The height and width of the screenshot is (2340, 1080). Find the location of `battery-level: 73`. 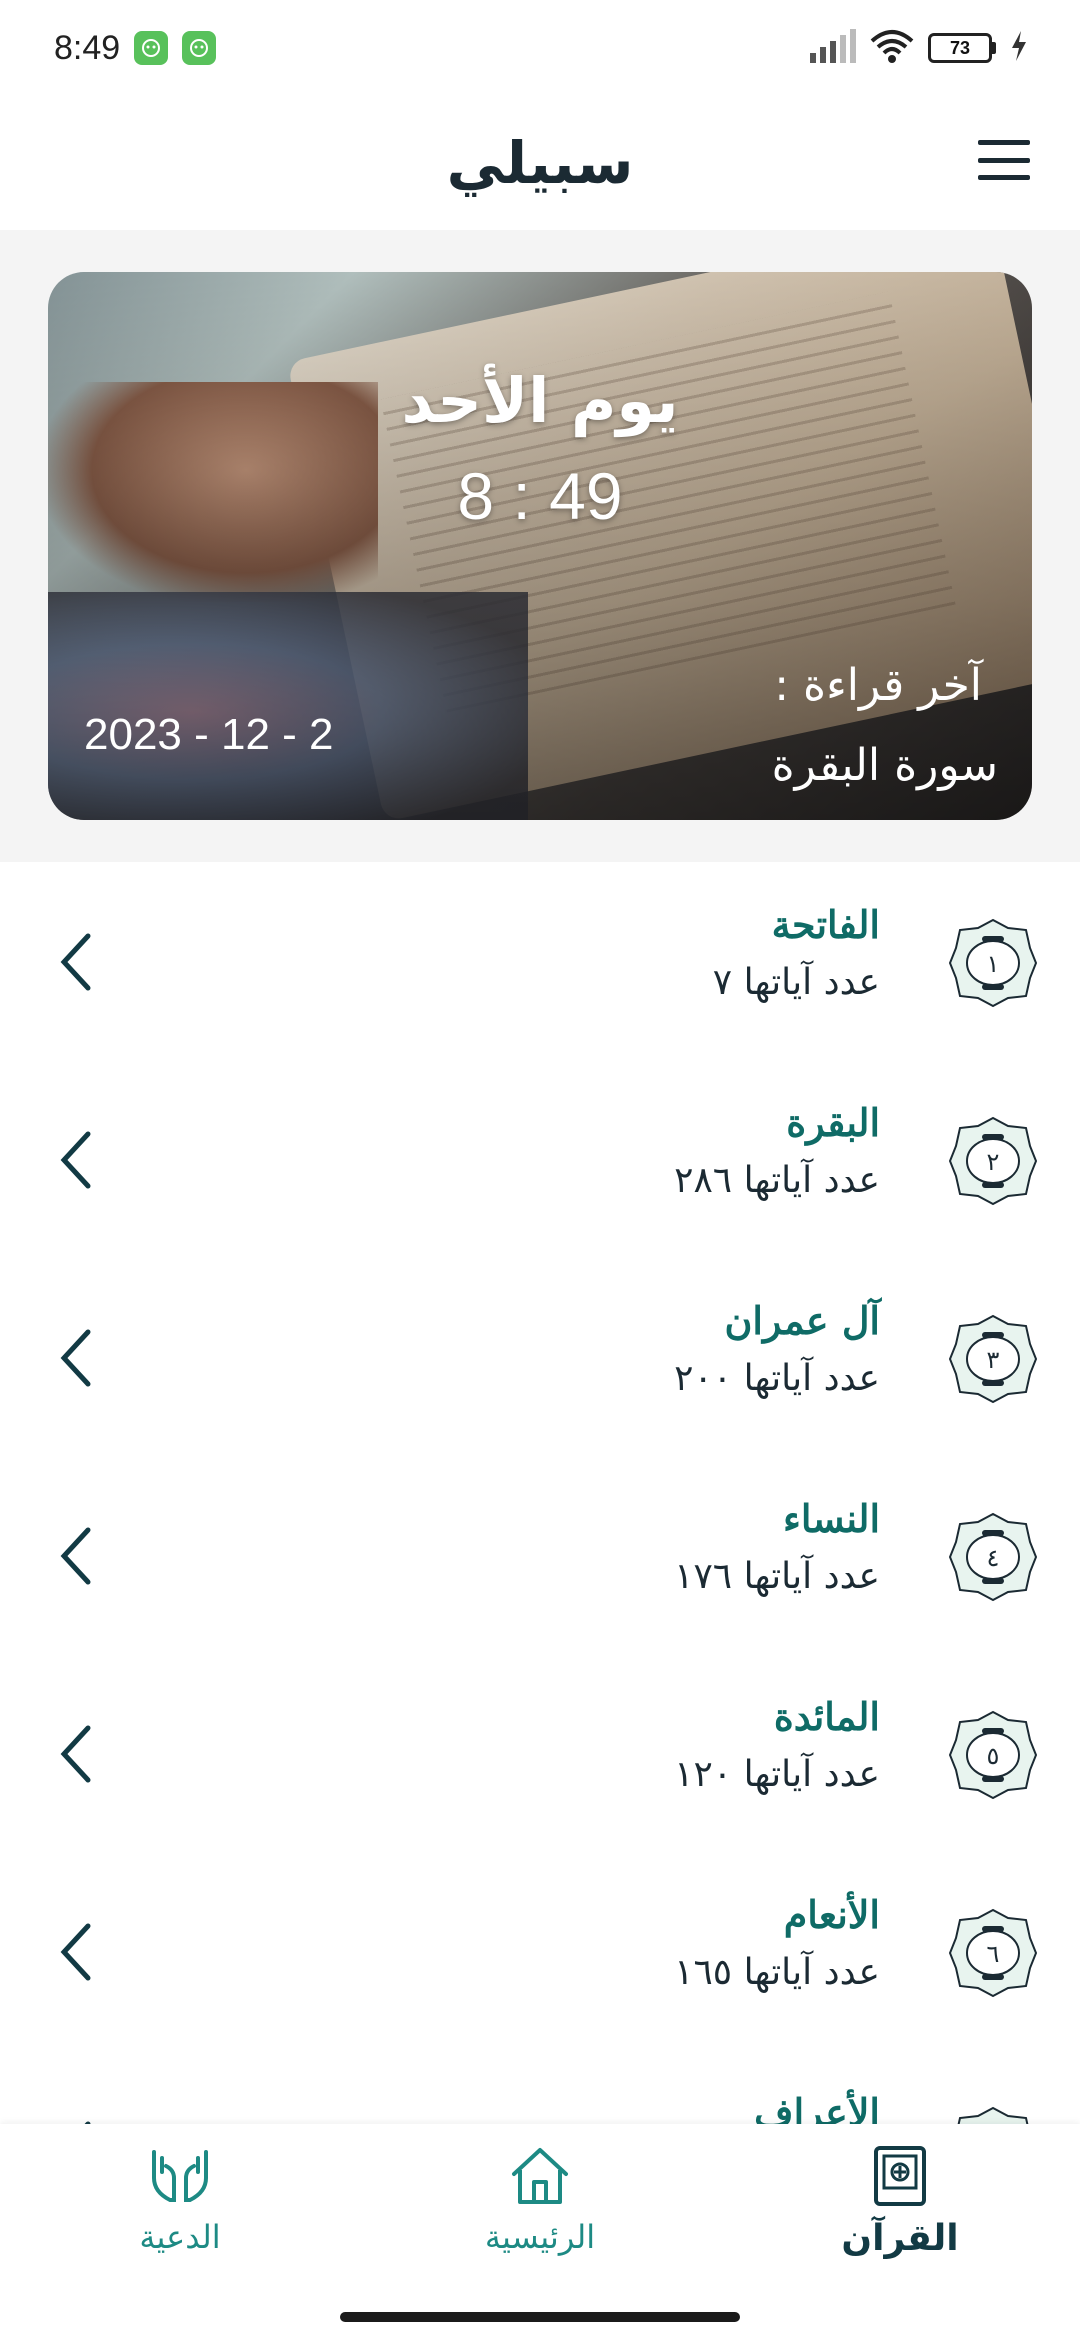

battery-level: 73 is located at coordinates (960, 47).